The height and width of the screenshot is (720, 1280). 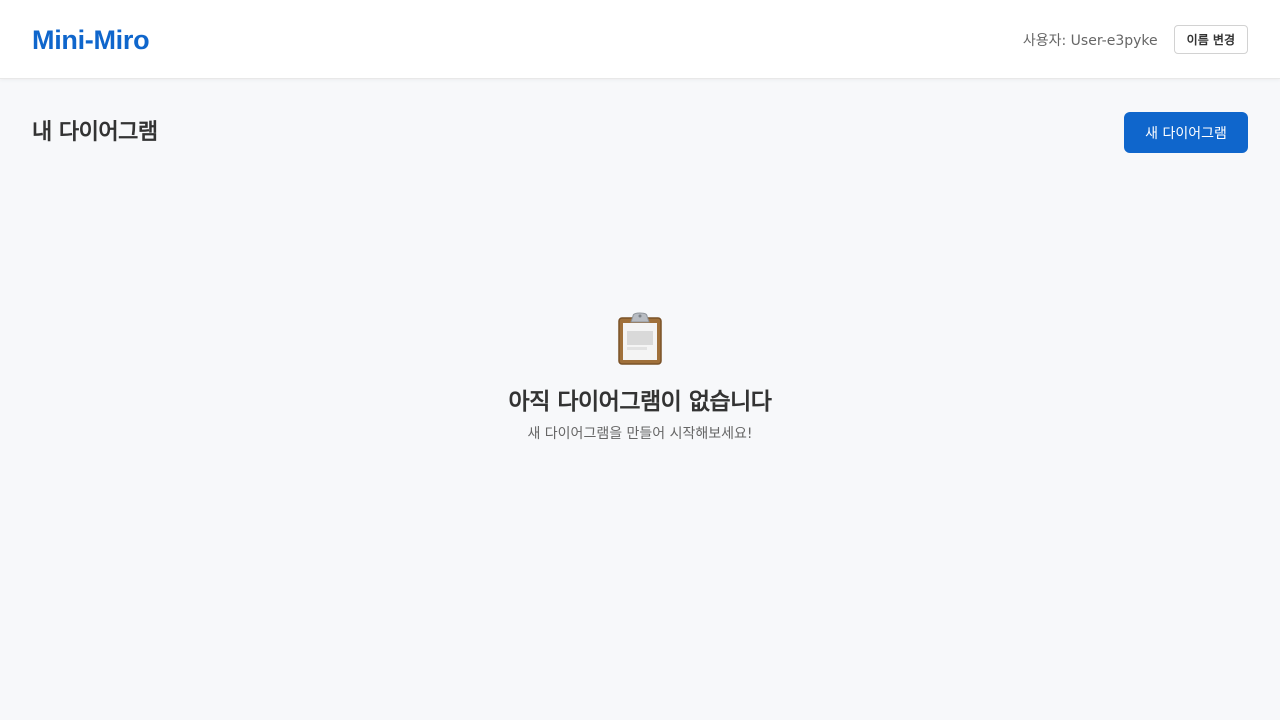 I want to click on empty-state-title: 아직 다이어그램이 없습니다, so click(x=640, y=402).